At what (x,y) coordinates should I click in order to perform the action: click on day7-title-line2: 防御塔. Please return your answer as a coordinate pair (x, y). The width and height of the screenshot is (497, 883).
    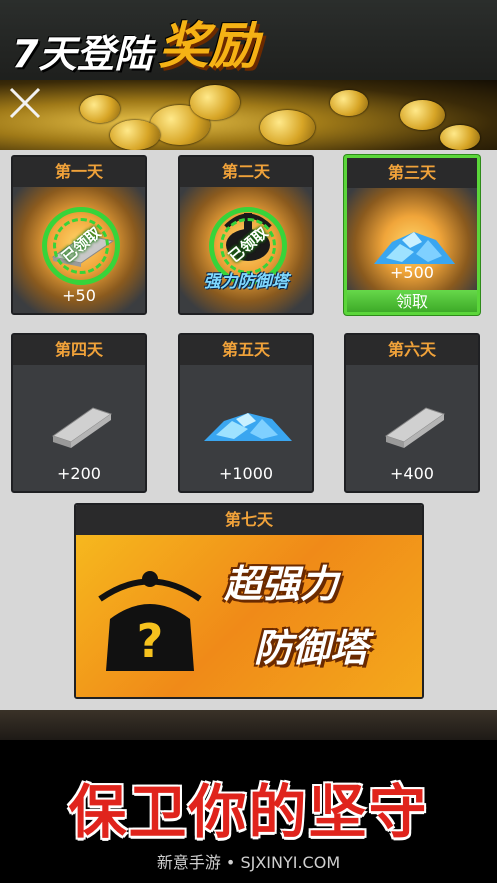
    Looking at the image, I should click on (311, 648).